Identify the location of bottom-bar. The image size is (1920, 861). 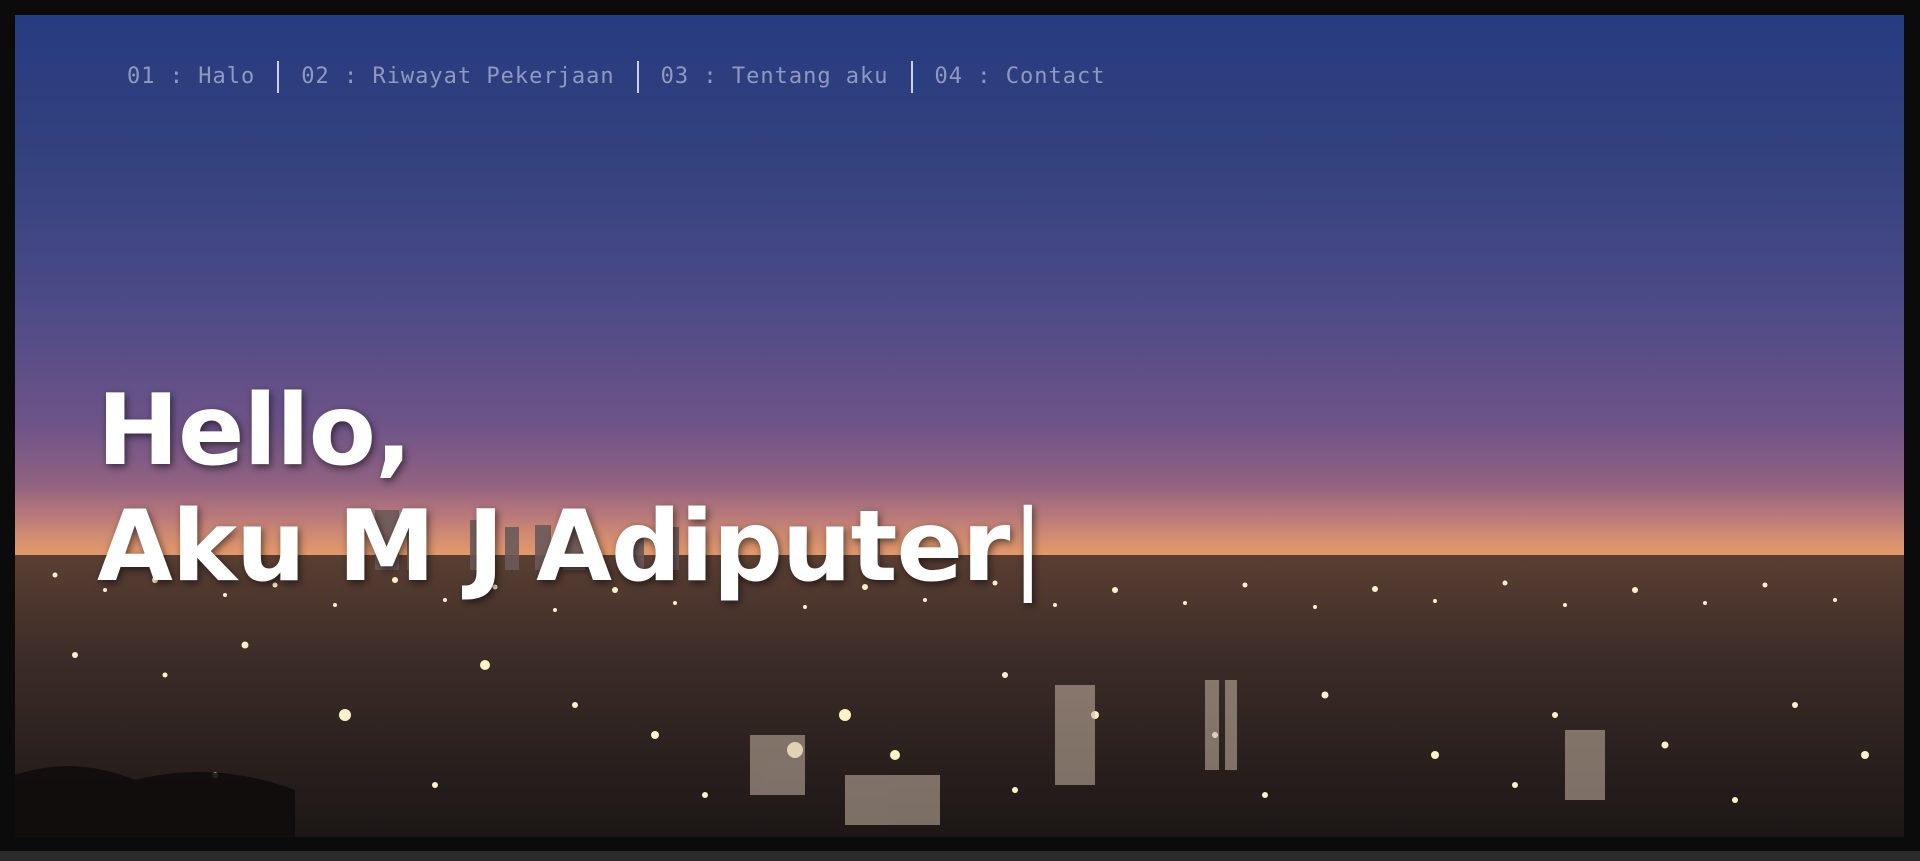
(960, 856).